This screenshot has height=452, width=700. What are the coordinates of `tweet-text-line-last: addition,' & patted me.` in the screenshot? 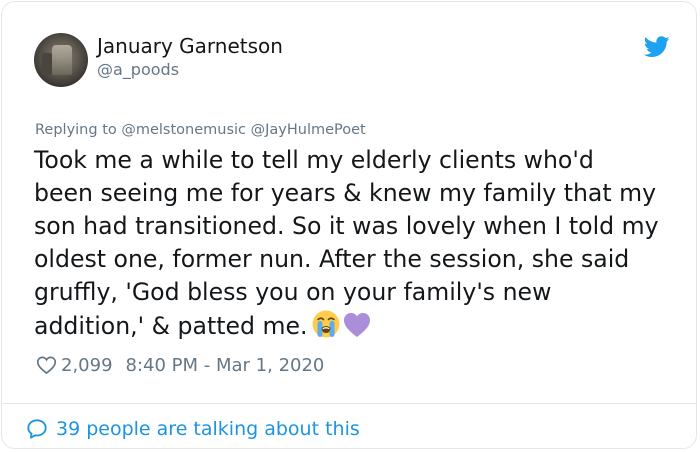 It's located at (359, 326).